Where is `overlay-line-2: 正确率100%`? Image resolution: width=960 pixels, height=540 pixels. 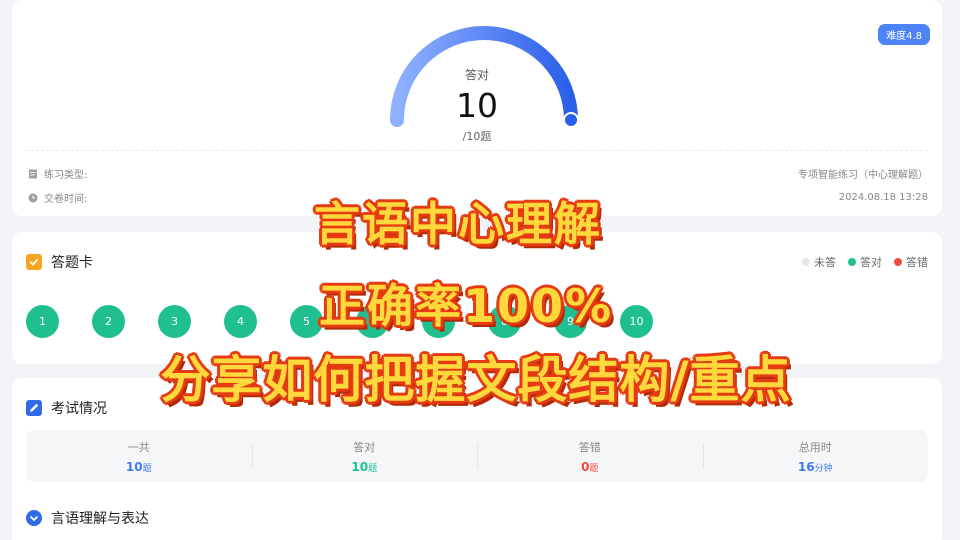 overlay-line-2: 正确率100% is located at coordinates (466, 306).